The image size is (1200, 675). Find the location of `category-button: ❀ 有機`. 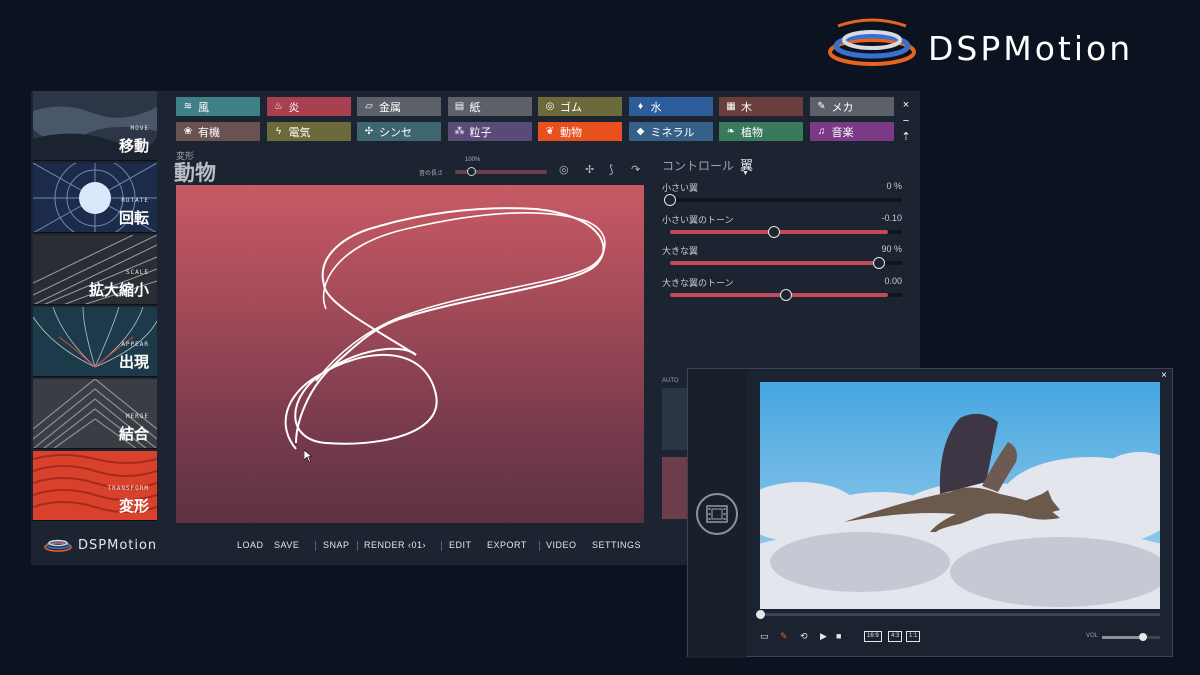

category-button: ❀ 有機 is located at coordinates (218, 131).